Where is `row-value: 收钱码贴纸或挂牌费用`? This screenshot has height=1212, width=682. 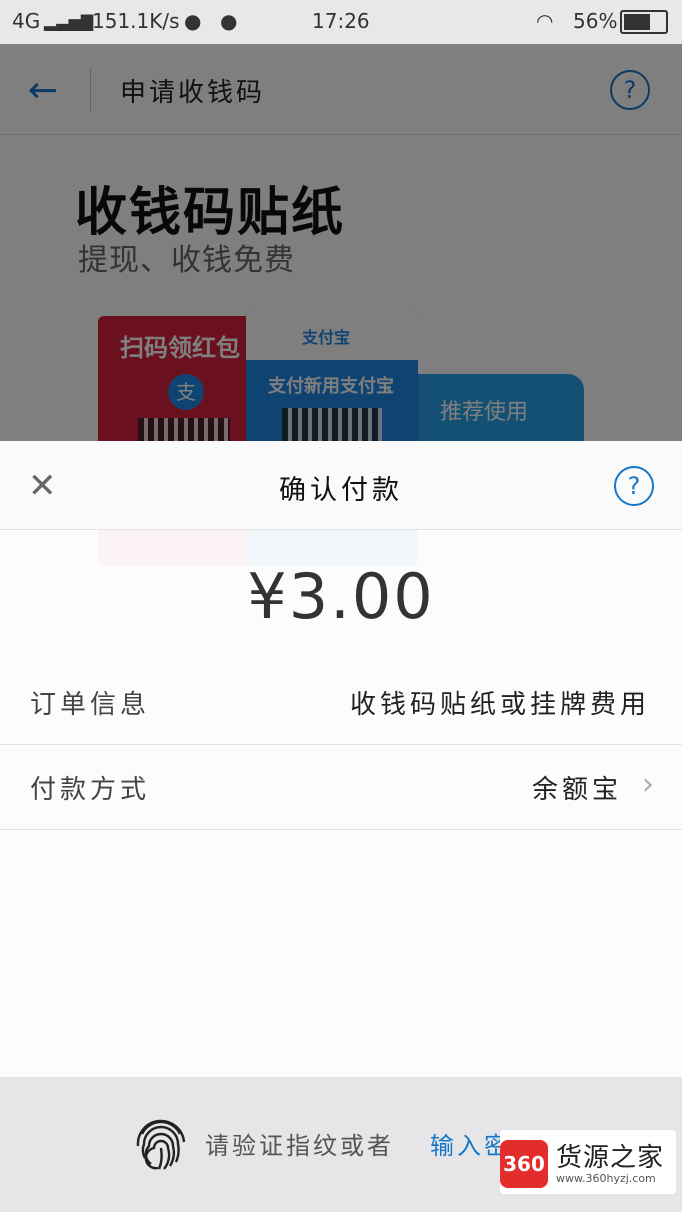
row-value: 收钱码贴纸或挂牌费用 is located at coordinates (499, 705).